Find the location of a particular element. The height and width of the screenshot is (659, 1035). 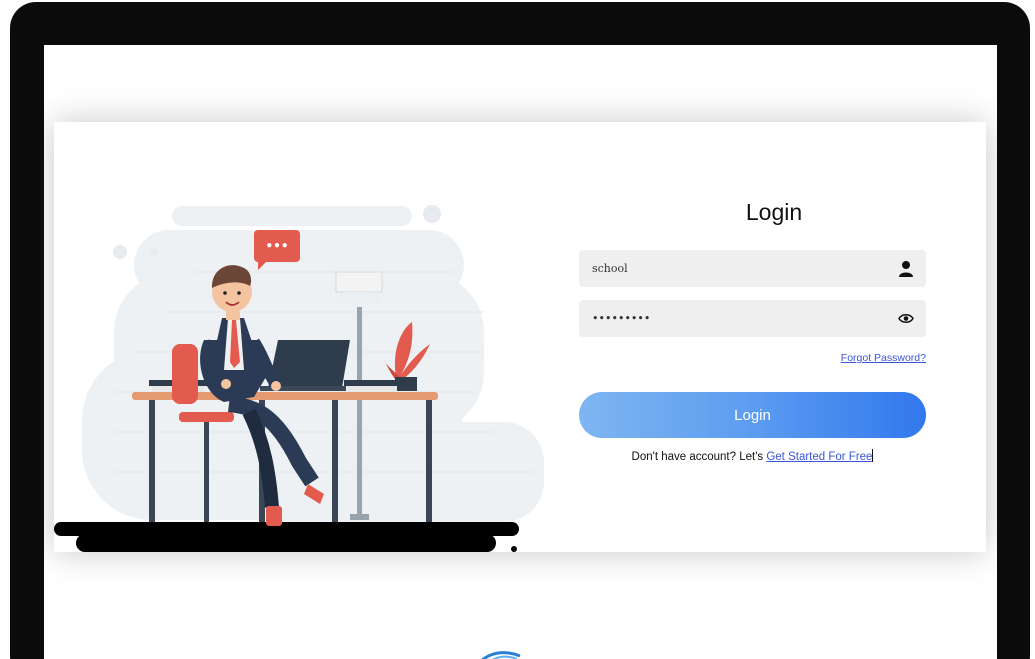

signup-prompt: Don't have account? Let's is located at coordinates (699, 457).